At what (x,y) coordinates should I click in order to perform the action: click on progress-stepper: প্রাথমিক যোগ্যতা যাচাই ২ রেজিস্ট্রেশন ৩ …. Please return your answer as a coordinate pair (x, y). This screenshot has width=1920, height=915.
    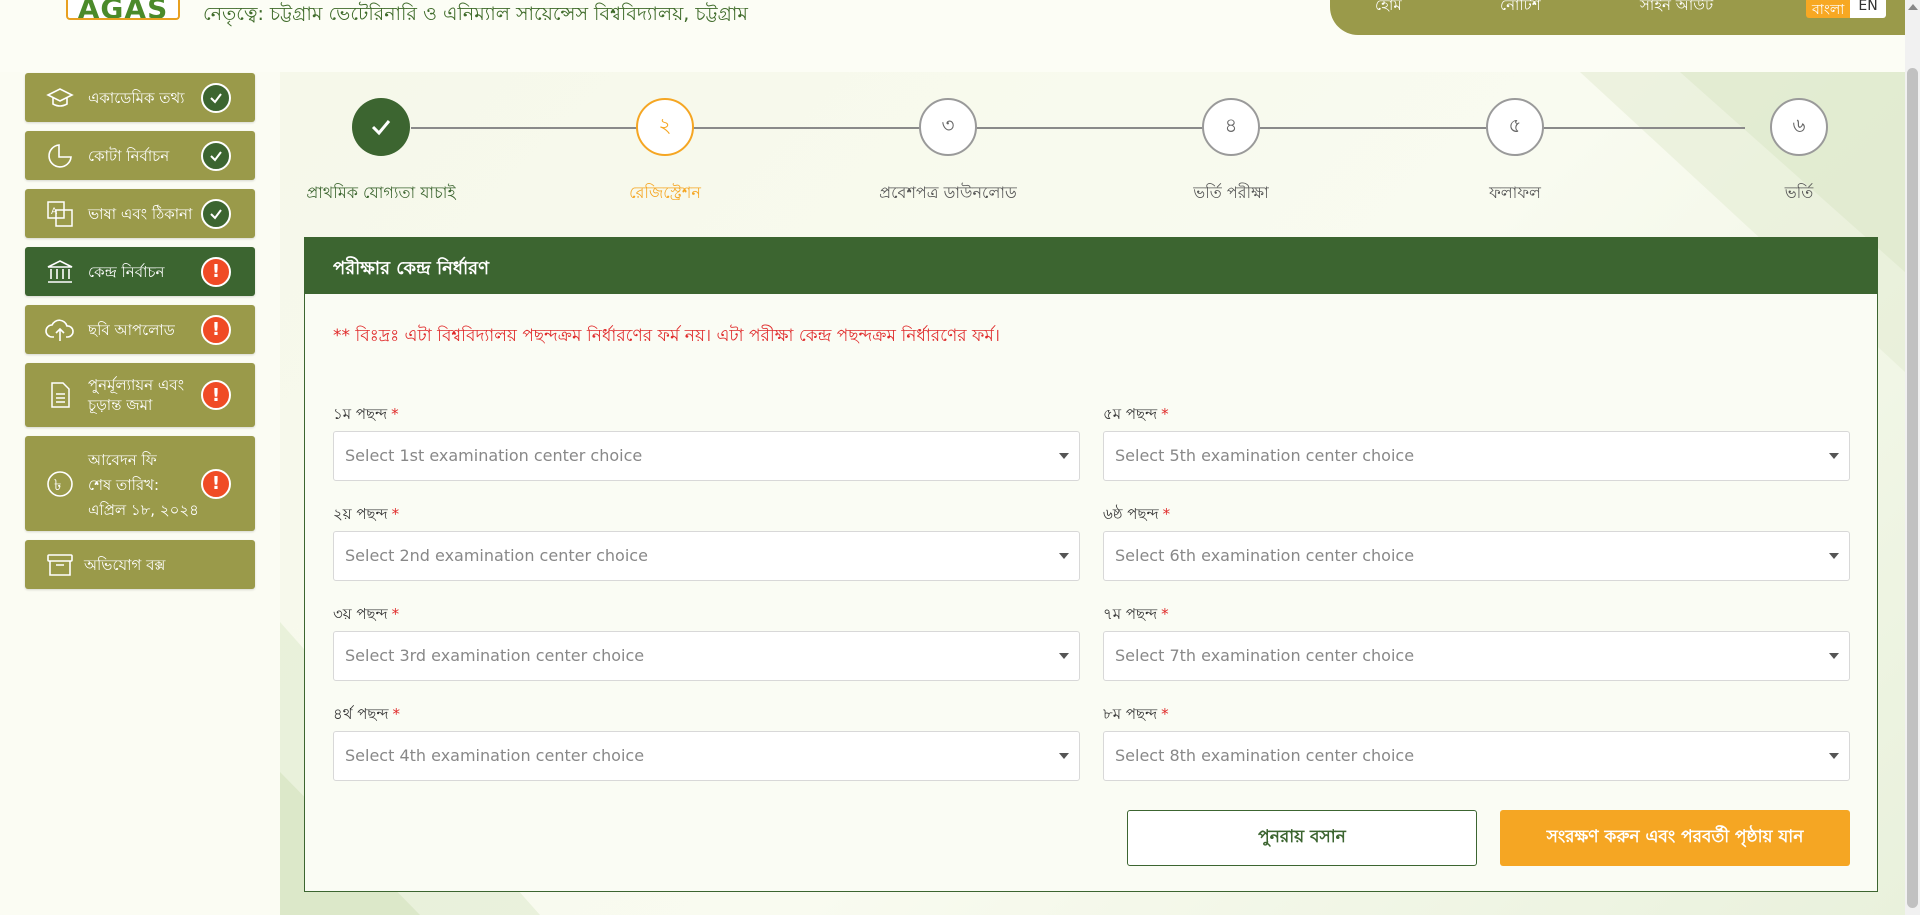
    Looking at the image, I should click on (1092, 150).